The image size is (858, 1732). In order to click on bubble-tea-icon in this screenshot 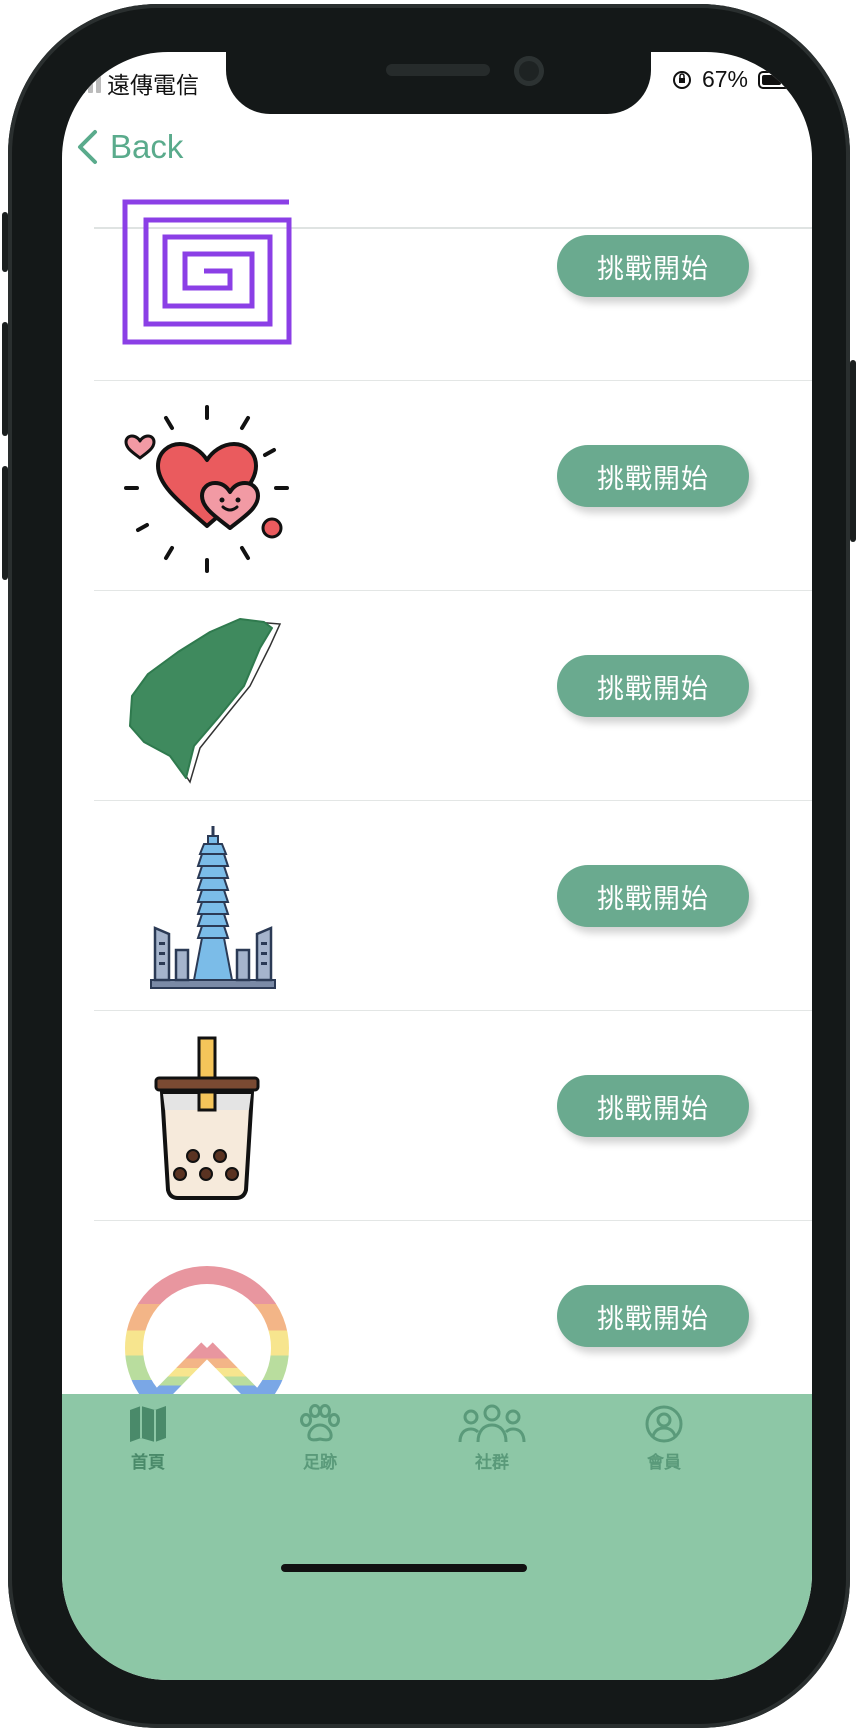, I will do `click(207, 1118)`.